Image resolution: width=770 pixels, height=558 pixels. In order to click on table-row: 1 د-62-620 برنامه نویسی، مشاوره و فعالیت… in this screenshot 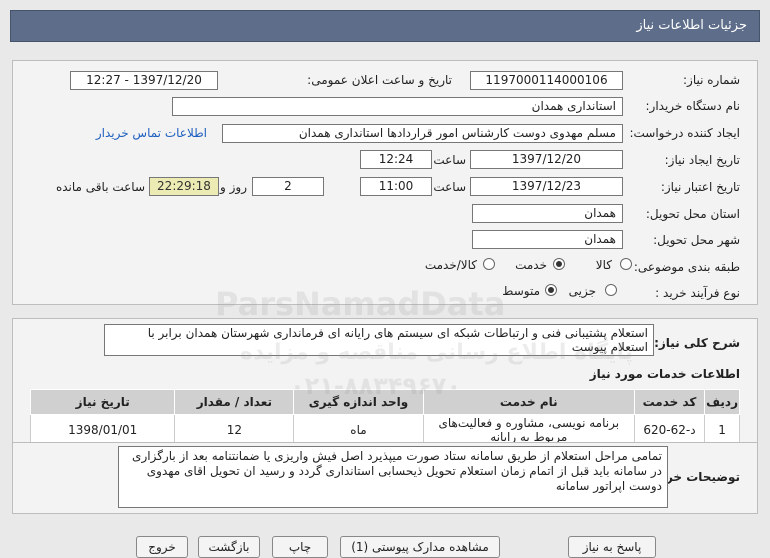, I will do `click(384, 430)`.